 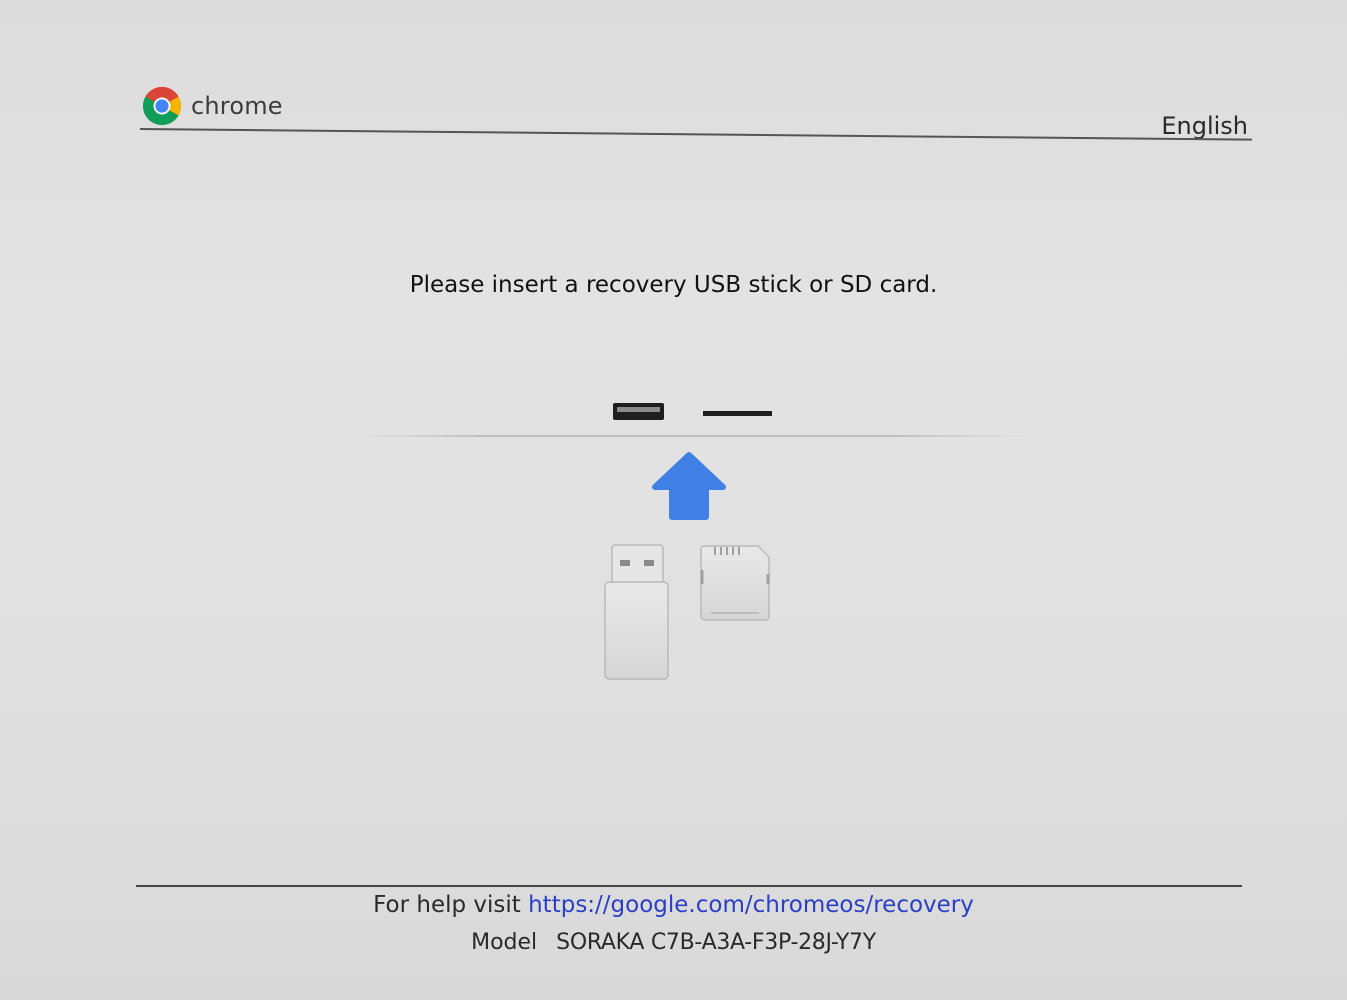 What do you see at coordinates (237, 106) in the screenshot?
I see `brand-name: chrome` at bounding box center [237, 106].